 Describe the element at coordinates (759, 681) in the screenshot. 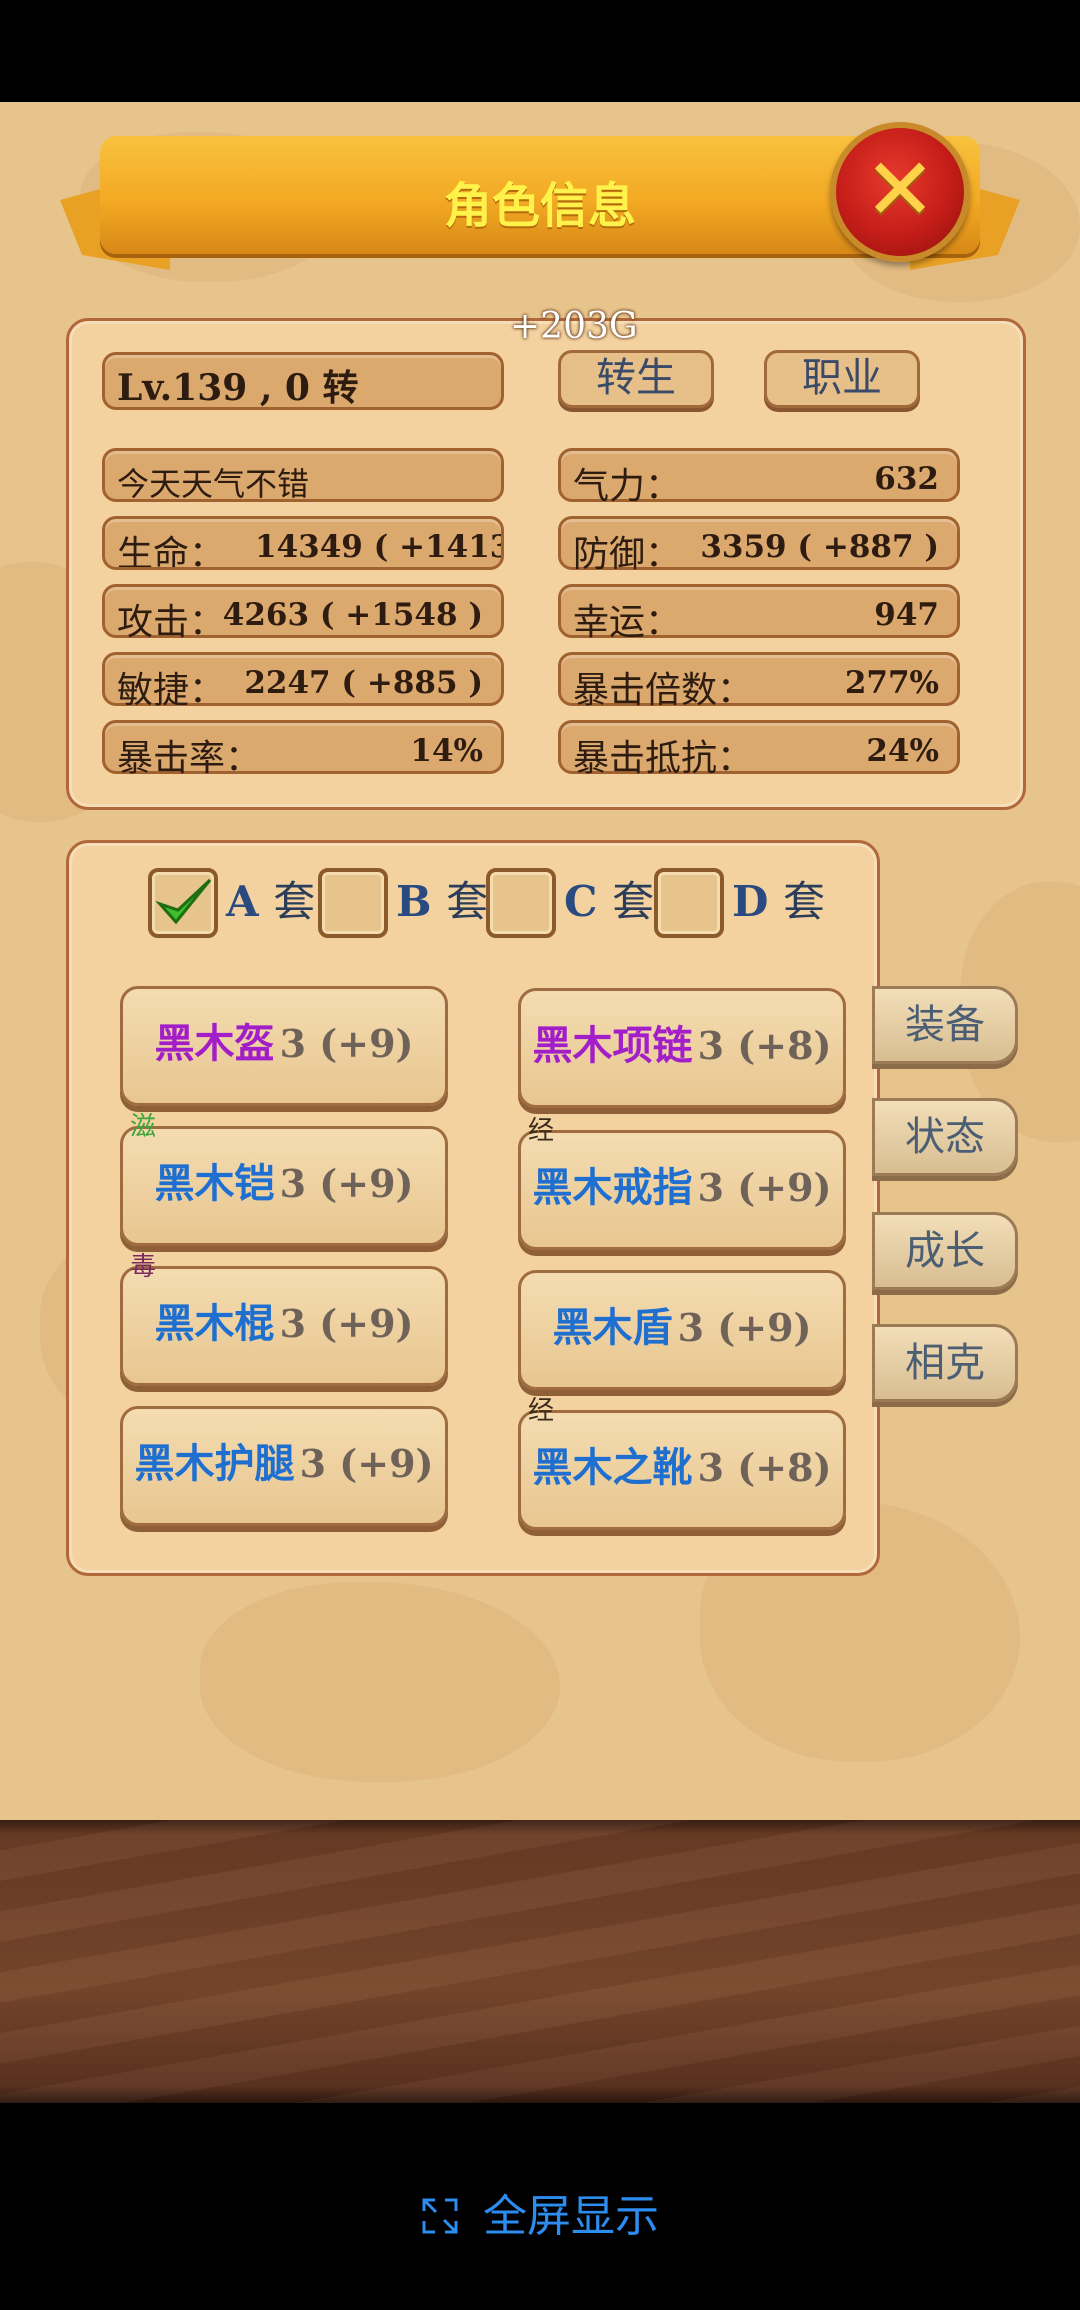

I see `stat-crit-multiplier: 暴击倍数： 277%` at that location.